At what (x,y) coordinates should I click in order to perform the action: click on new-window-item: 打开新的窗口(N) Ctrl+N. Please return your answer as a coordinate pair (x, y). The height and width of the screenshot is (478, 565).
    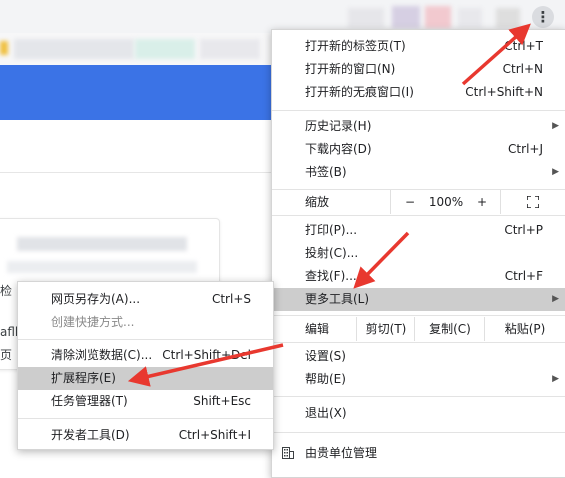
    Looking at the image, I should click on (418, 69).